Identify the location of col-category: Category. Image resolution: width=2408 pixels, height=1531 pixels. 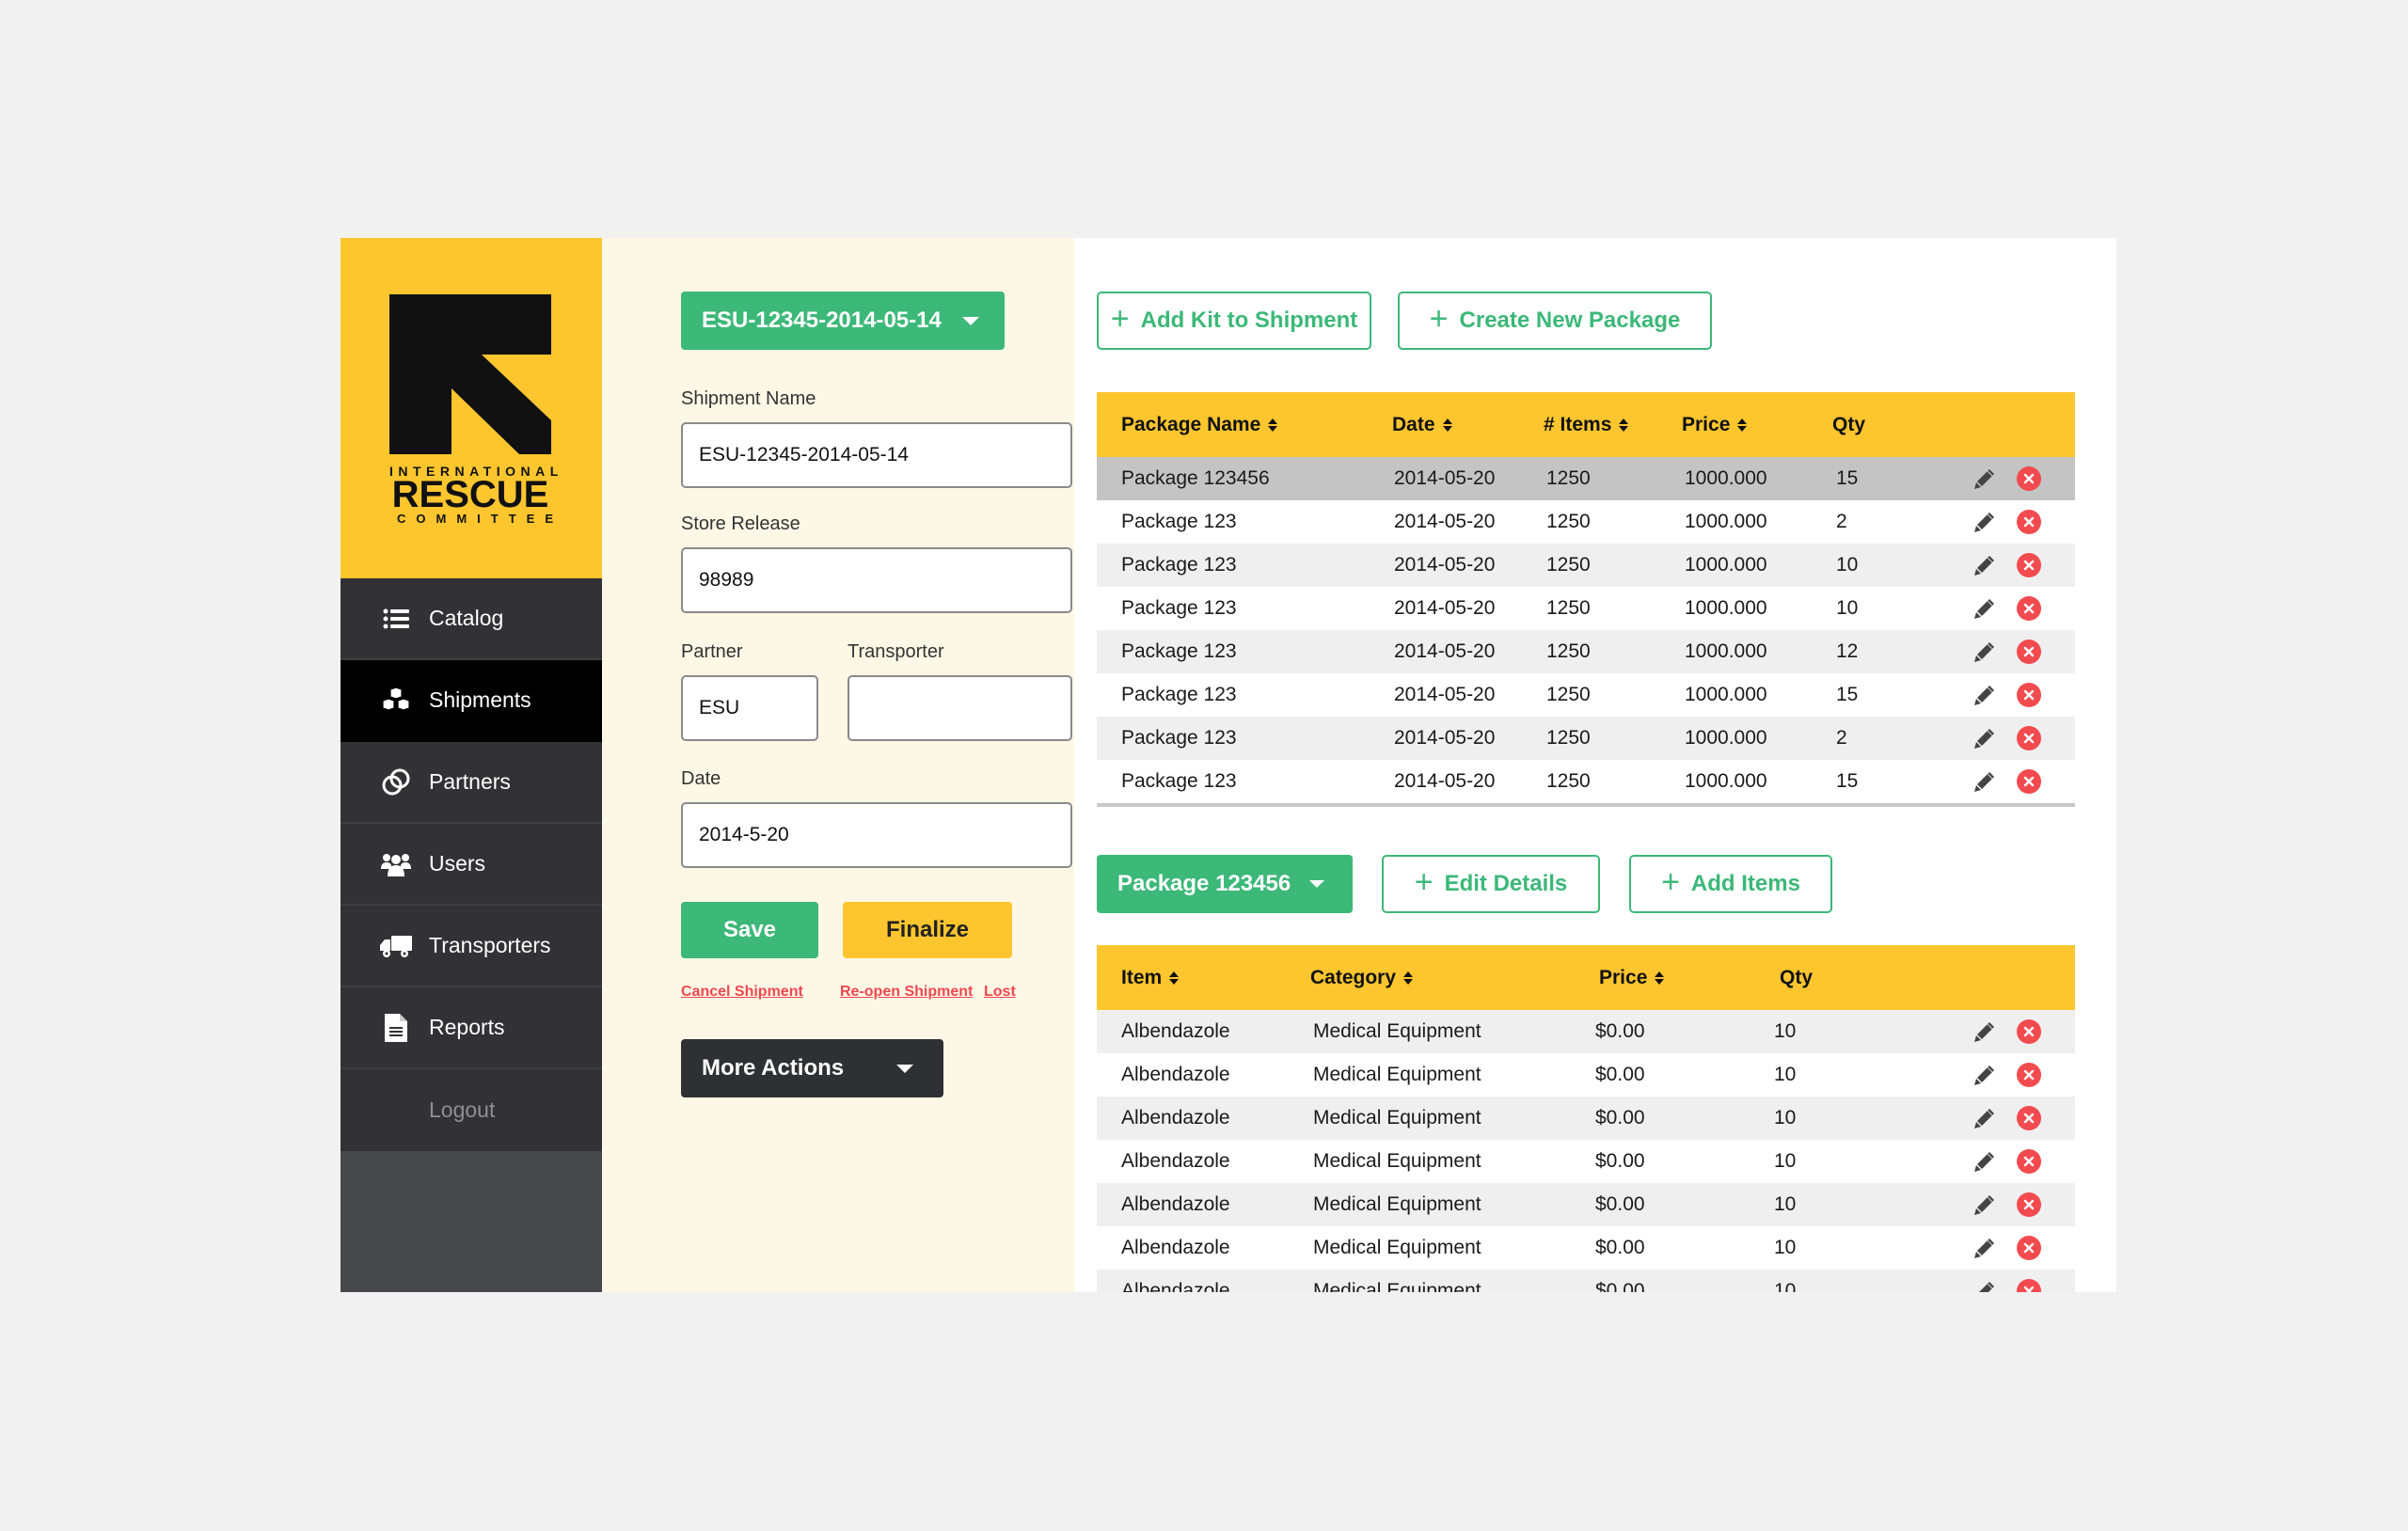
(1362, 978).